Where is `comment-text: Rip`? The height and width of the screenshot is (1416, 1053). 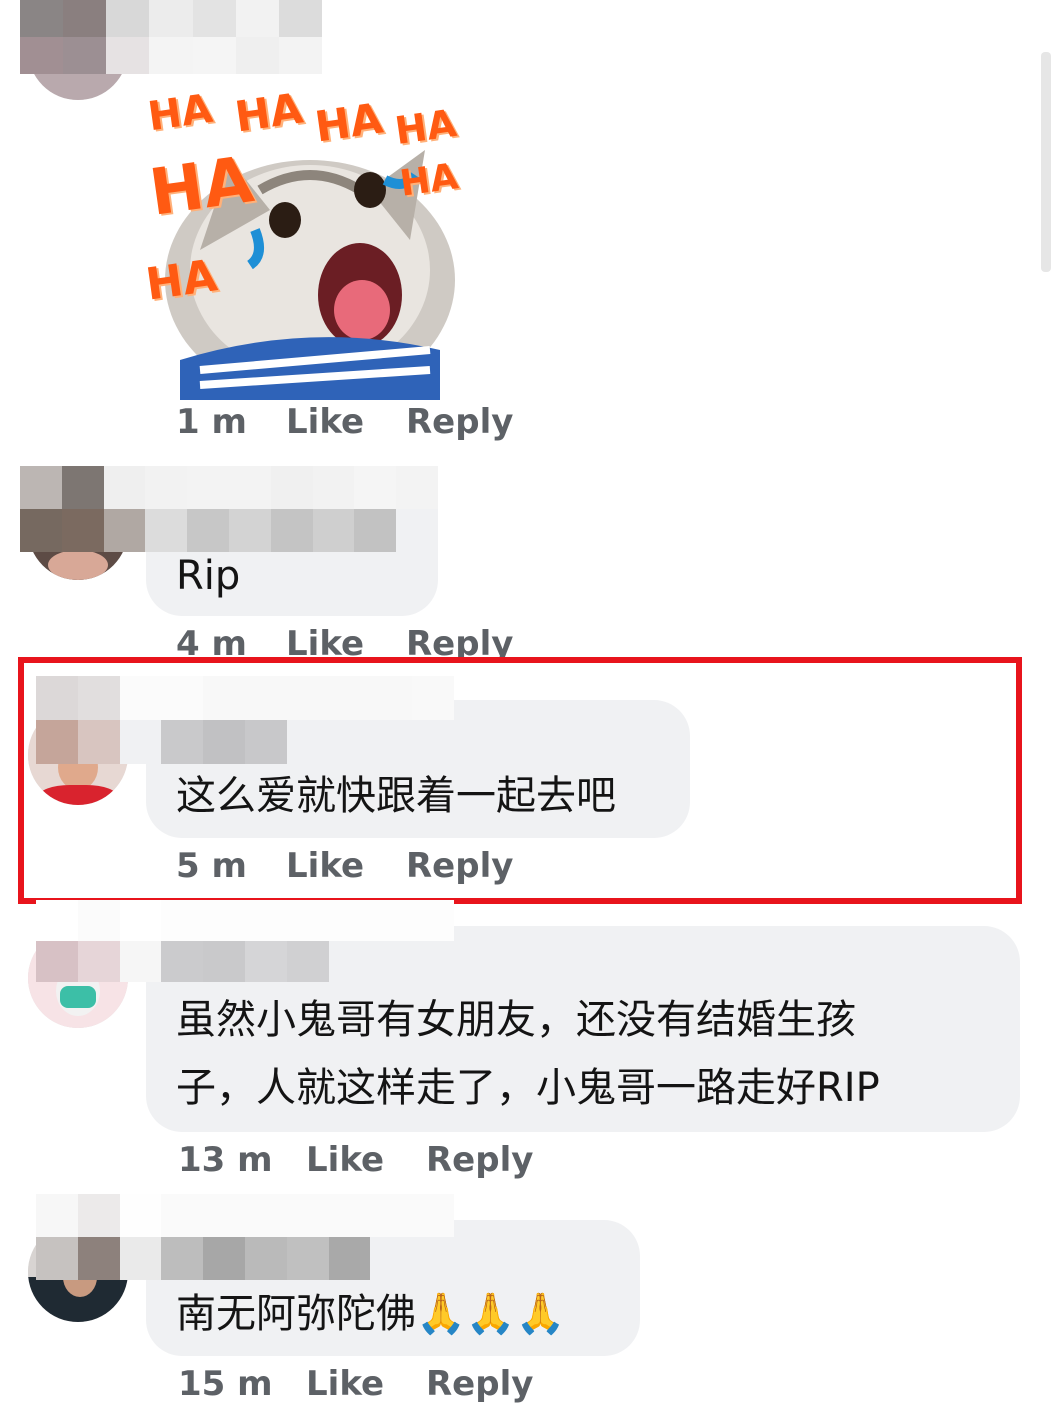
comment-text: Rip is located at coordinates (208, 576).